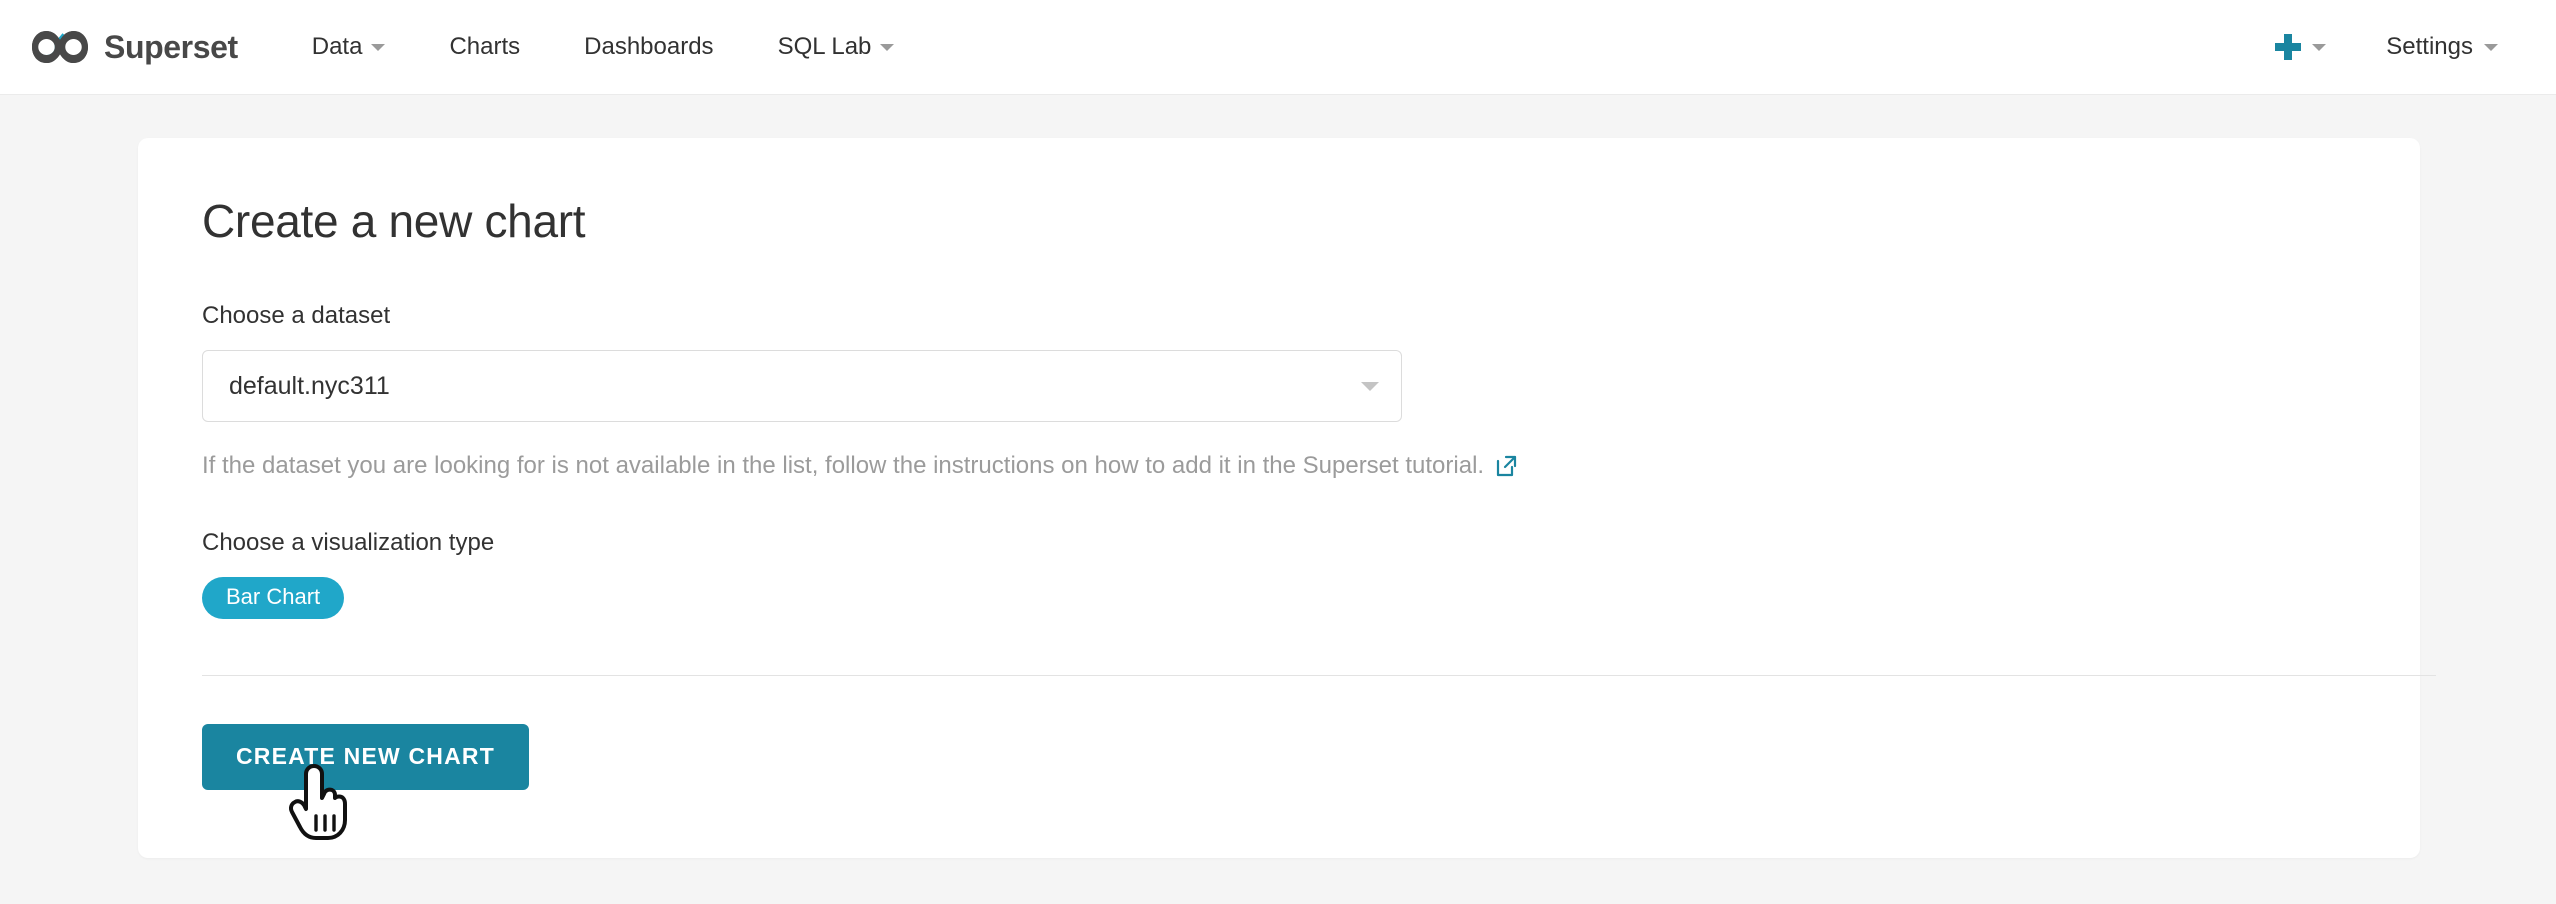 This screenshot has width=2556, height=904. I want to click on nav-item-data: Data, so click(349, 47).